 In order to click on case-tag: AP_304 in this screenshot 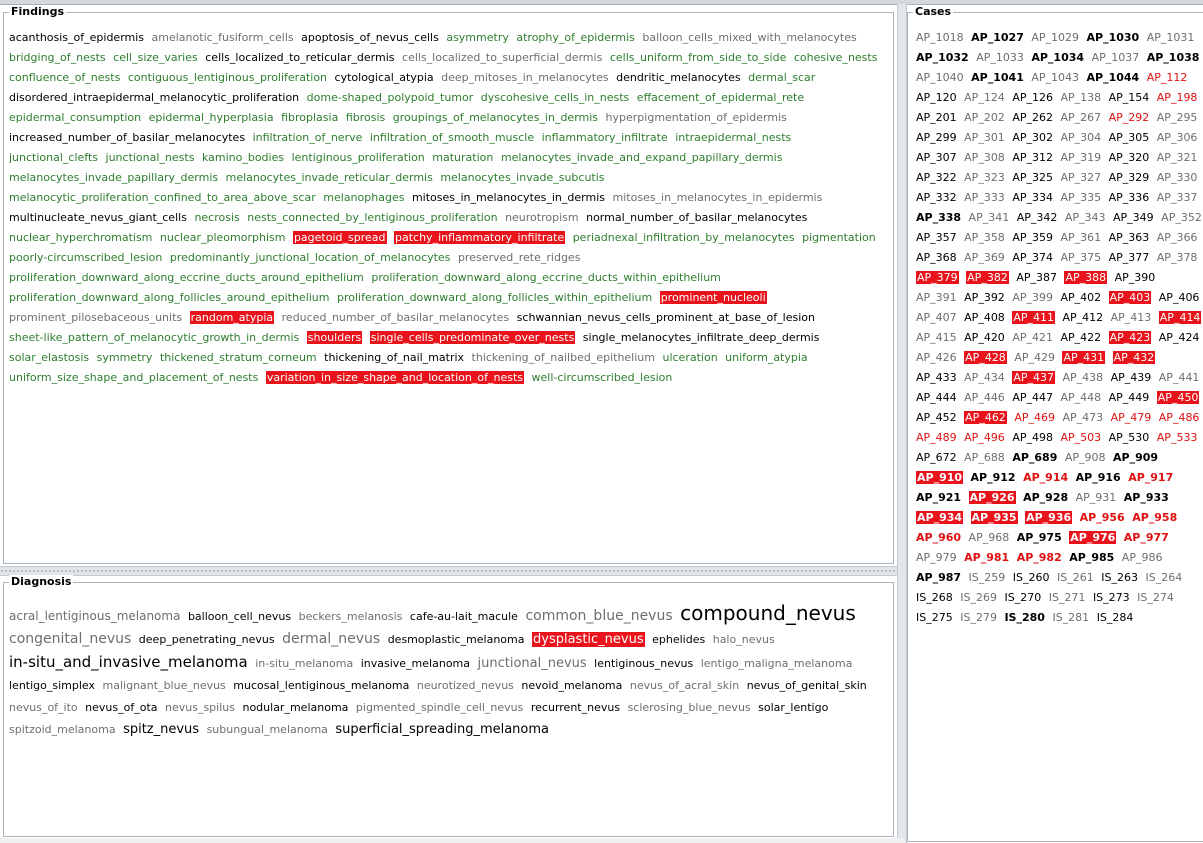, I will do `click(1080, 137)`.